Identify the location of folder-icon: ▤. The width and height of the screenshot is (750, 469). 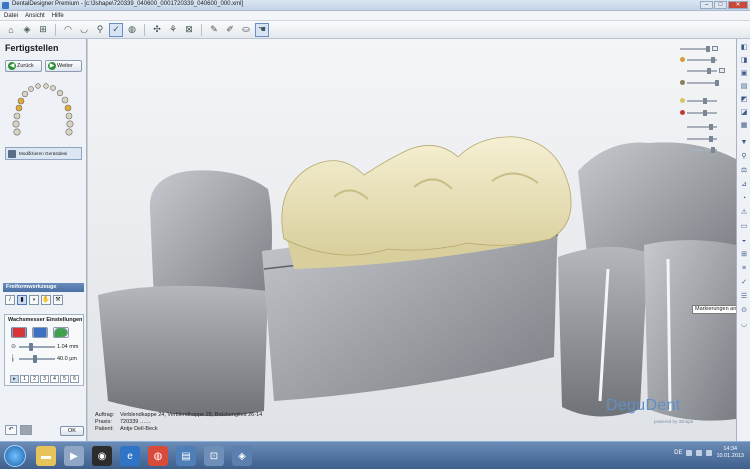
(186, 456).